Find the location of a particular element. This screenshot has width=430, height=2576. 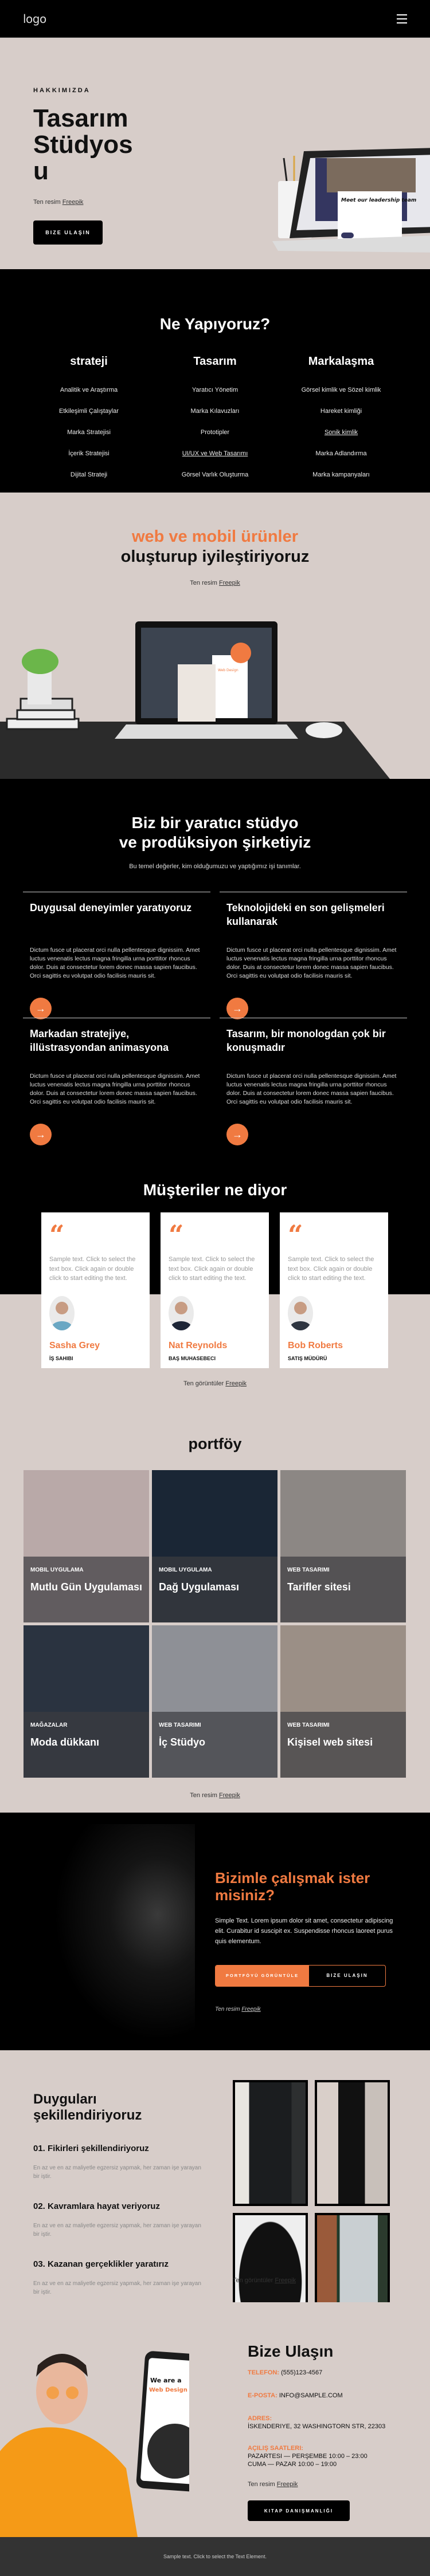

portfolio-category: MAĞAZALAR is located at coordinates (49, 1725).